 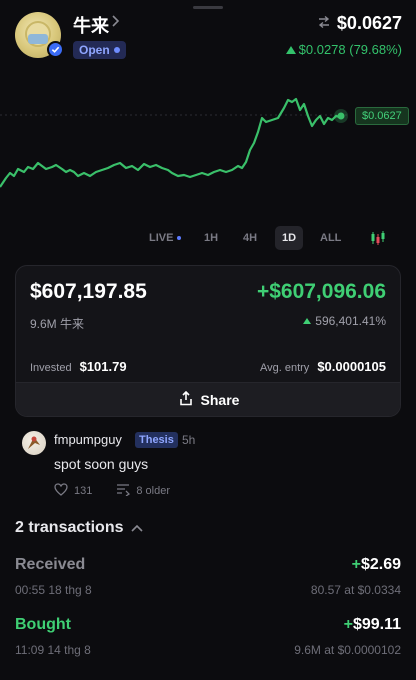 I want to click on transaction-type: Received, so click(x=50, y=564).